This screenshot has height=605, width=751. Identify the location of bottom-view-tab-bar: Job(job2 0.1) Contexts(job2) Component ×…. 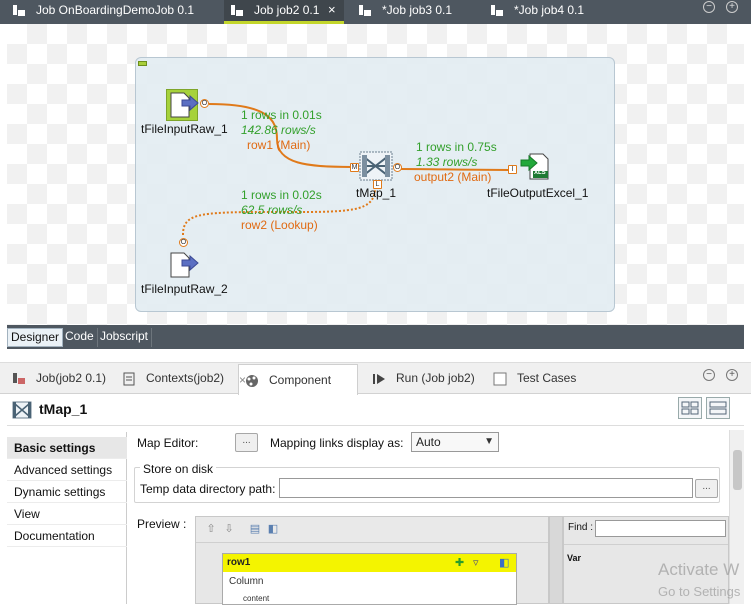
(375, 378).